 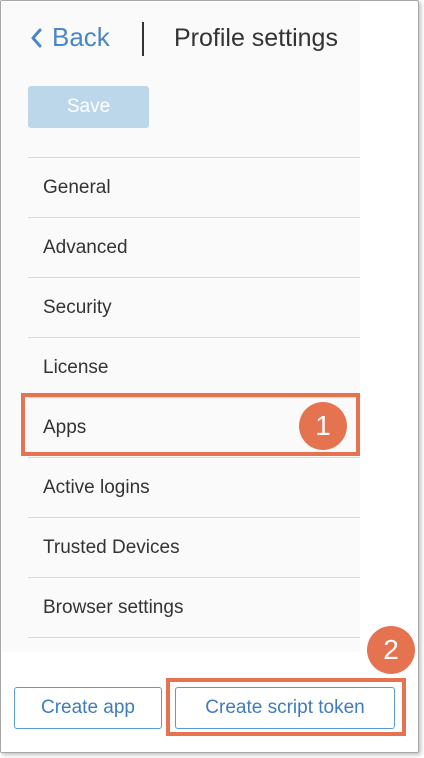 What do you see at coordinates (323, 426) in the screenshot?
I see `step-1-badge: 1` at bounding box center [323, 426].